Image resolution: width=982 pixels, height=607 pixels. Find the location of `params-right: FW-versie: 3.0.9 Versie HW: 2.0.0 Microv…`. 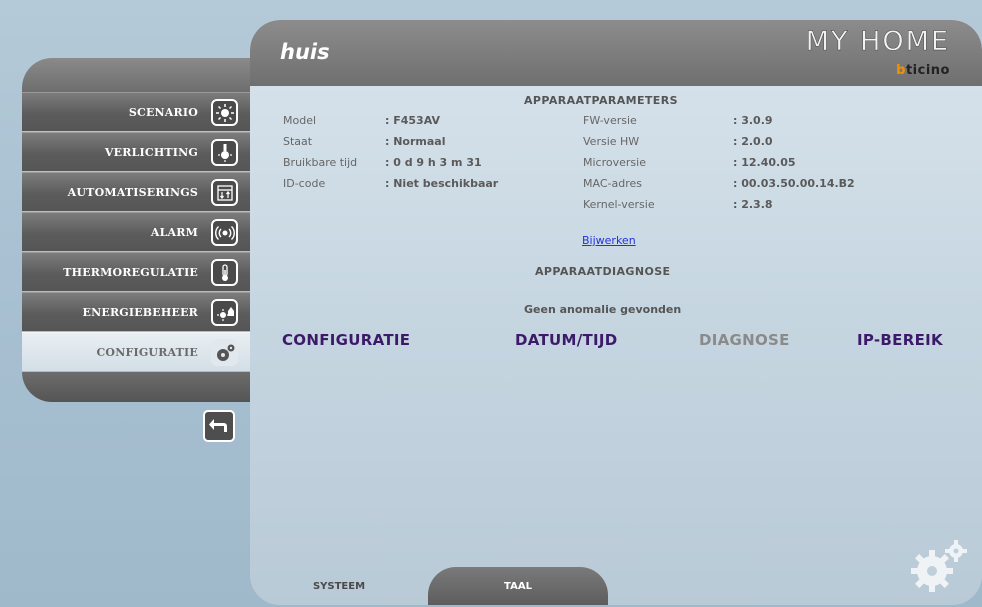

params-right: FW-versie: 3.0.9 Versie HW: 2.0.0 Microv… is located at coordinates (719, 162).